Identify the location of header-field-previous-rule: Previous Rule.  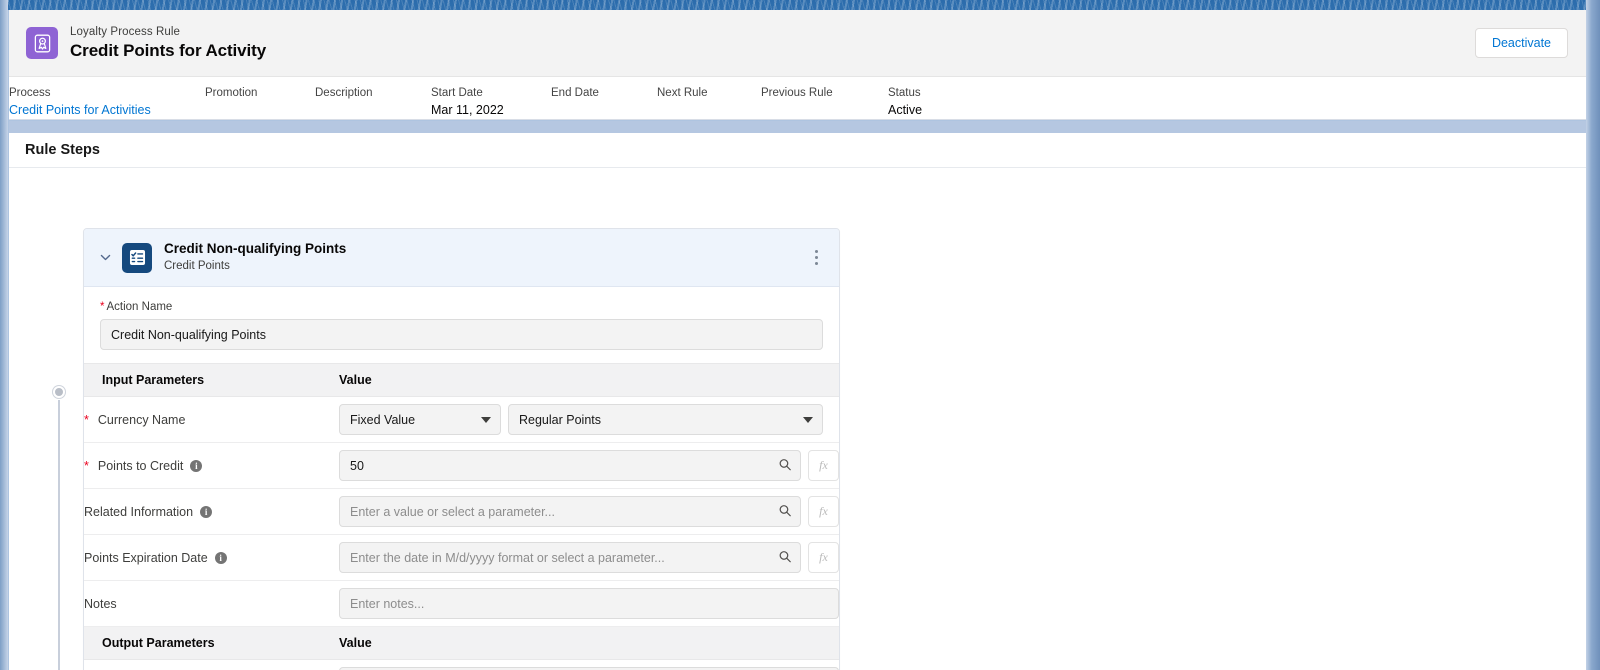
(824, 102).